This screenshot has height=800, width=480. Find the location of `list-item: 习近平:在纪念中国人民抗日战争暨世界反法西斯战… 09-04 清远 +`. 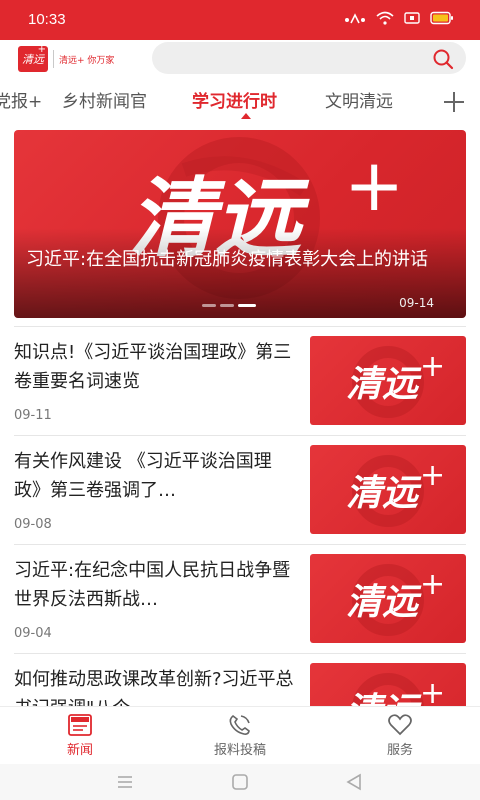

list-item: 习近平:在纪念中国人民抗日战争暨世界反法西斯战… 09-04 清远 + is located at coordinates (240, 598).